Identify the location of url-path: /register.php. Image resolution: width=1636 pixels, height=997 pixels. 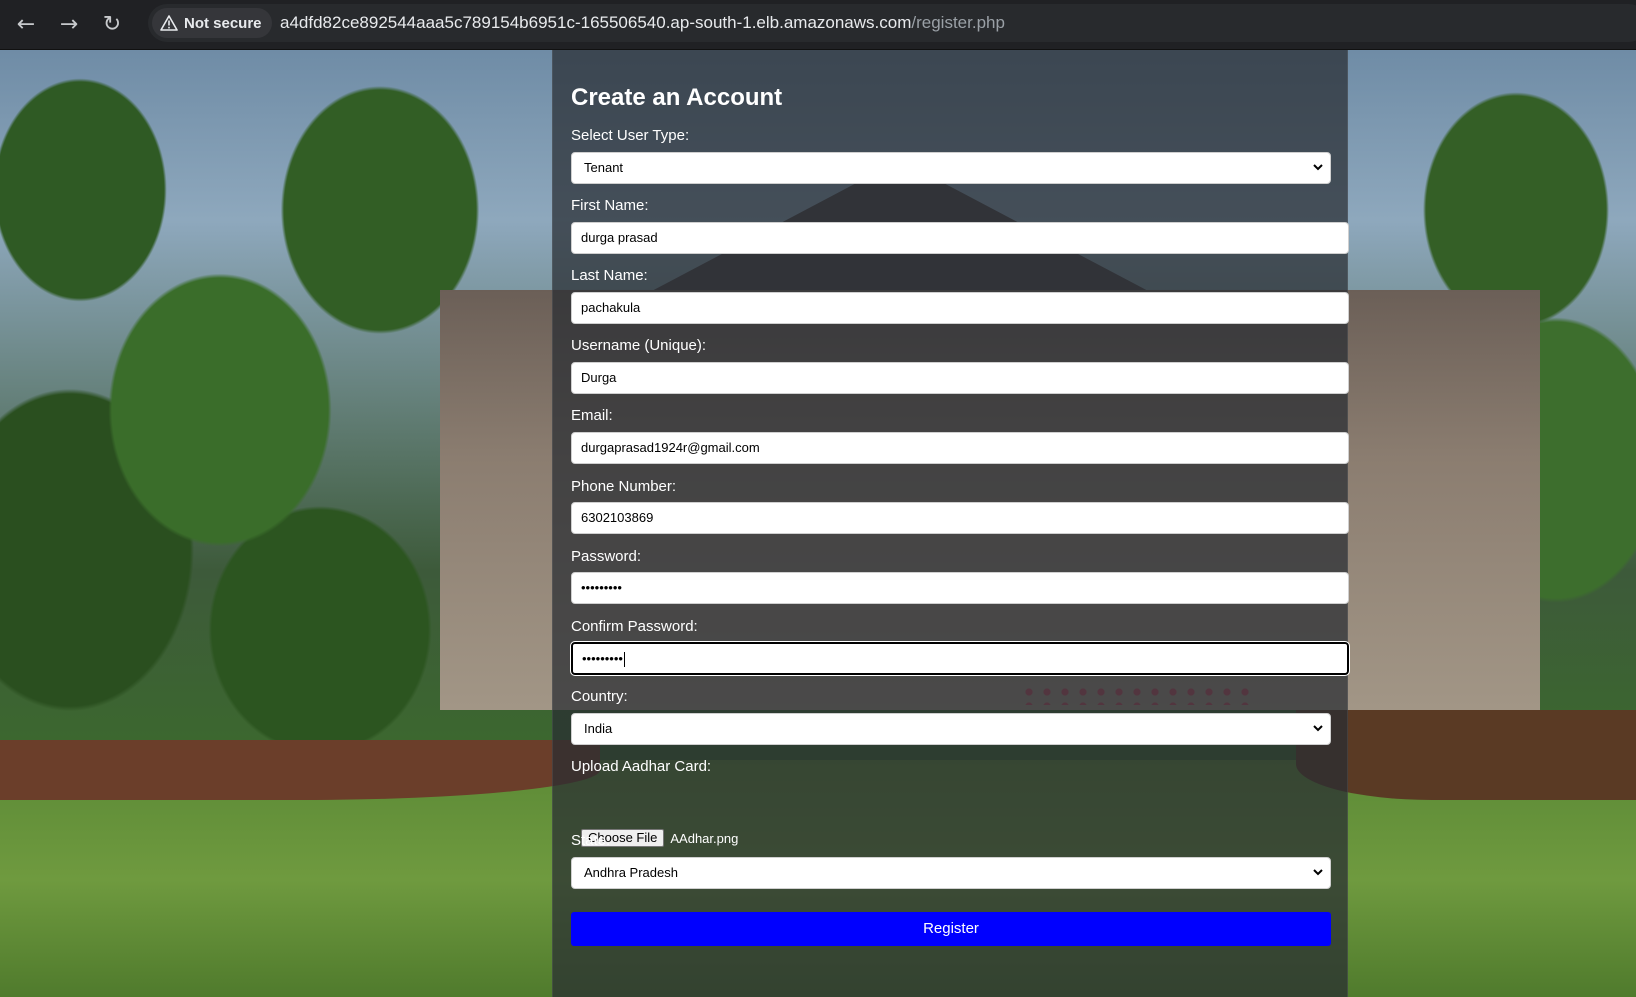
(958, 22).